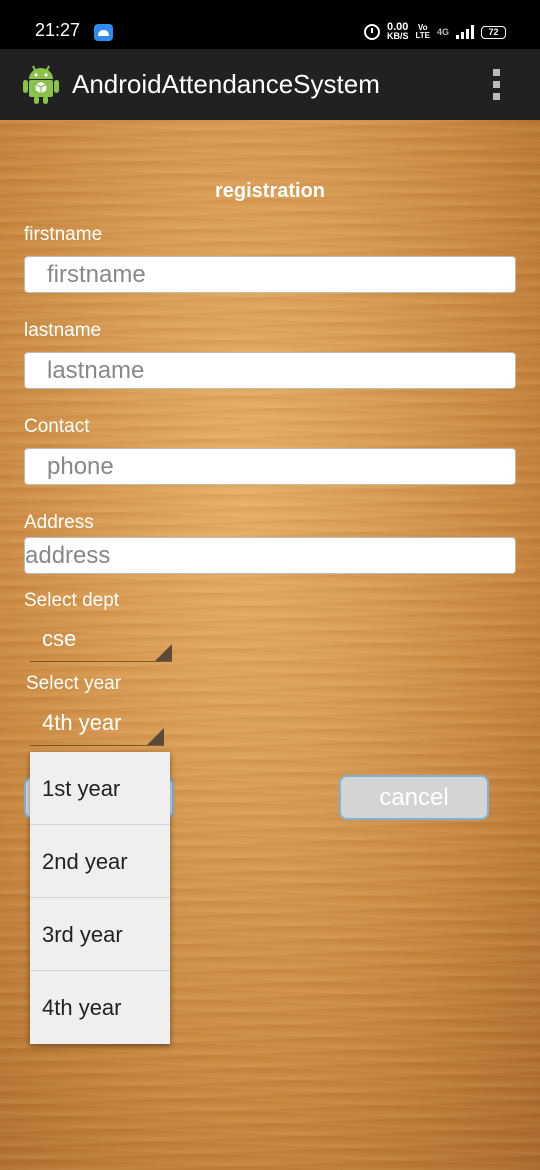  Describe the element at coordinates (63, 330) in the screenshot. I see `lastname-label: lastname` at that location.